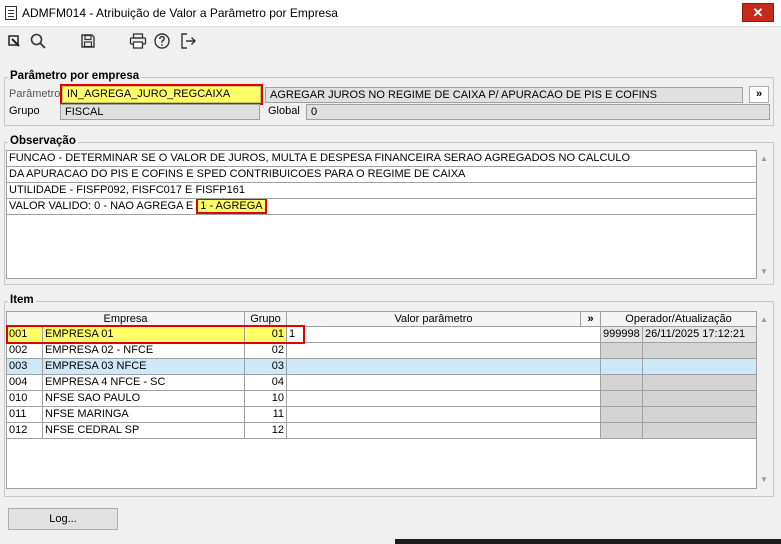 The image size is (781, 544). I want to click on close-button: ✕, so click(758, 12).